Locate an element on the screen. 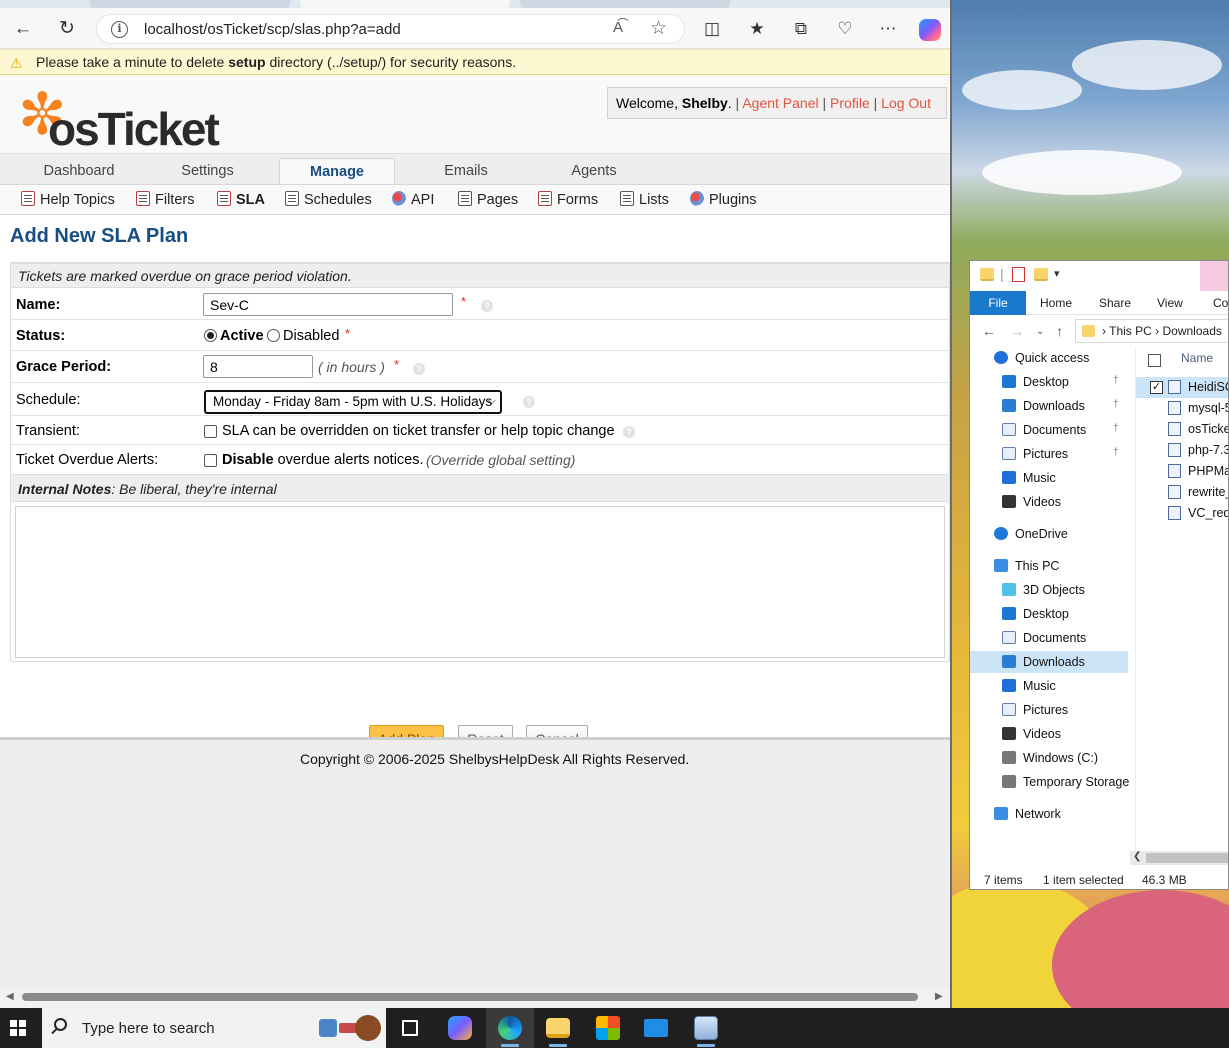  agent-panel-link: Agent Panel is located at coordinates (780, 103).